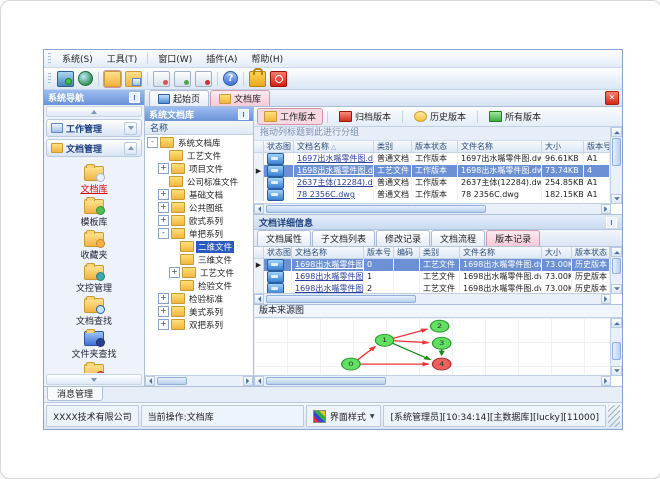  Describe the element at coordinates (199, 324) in the screenshot. I see `tree-node: + 双把系列` at that location.